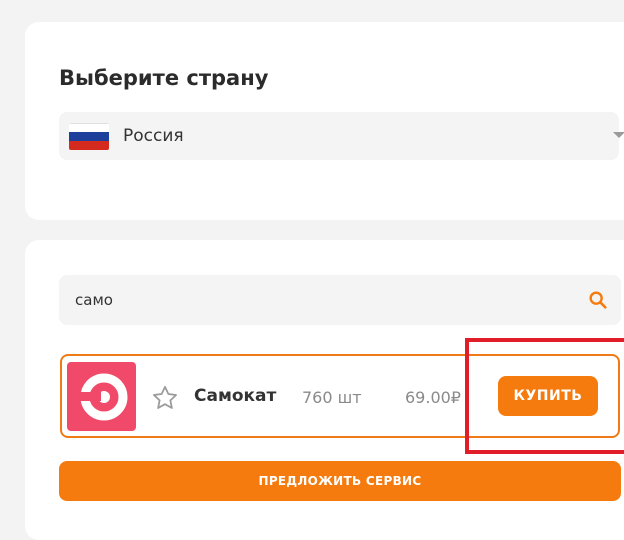 This screenshot has width=624, height=540. What do you see at coordinates (618, 135) in the screenshot?
I see `caret-down-icon` at bounding box center [618, 135].